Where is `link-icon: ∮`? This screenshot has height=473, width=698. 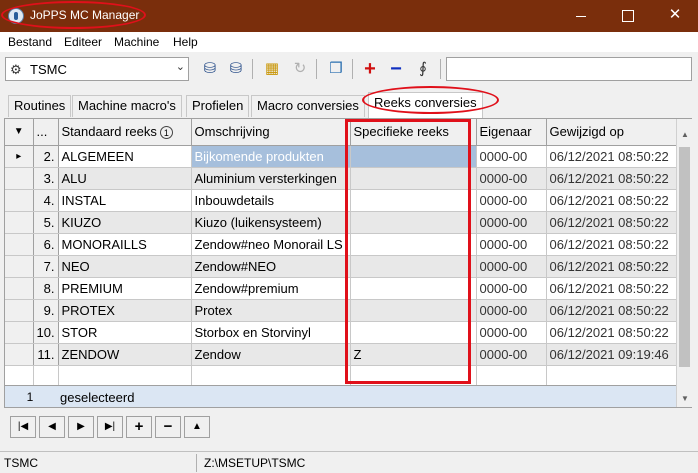 link-icon: ∮ is located at coordinates (423, 69).